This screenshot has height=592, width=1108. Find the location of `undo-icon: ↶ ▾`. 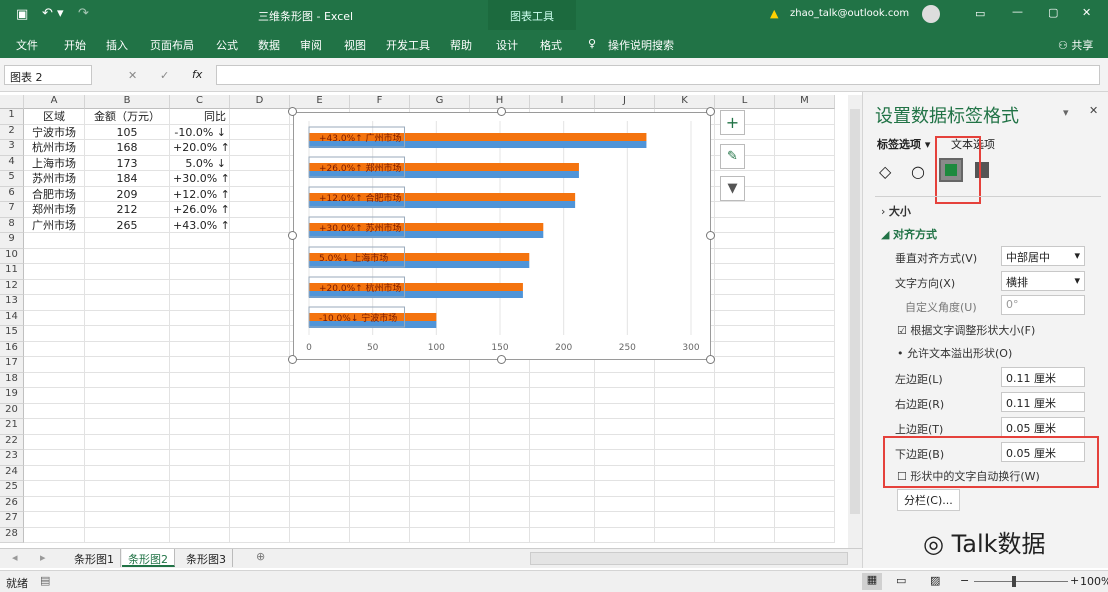

undo-icon: ↶ ▾ is located at coordinates (53, 13).